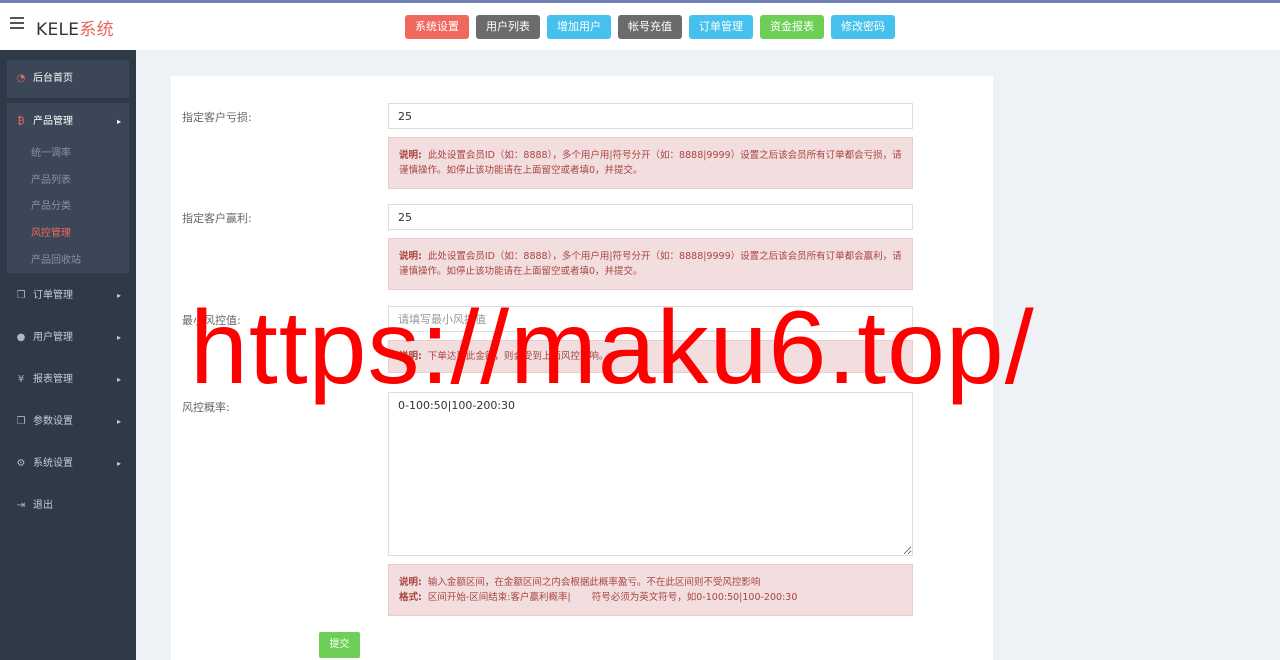 This screenshot has height=660, width=1280. What do you see at coordinates (68, 154) in the screenshot?
I see `sidebar-subitem-unified-rate: 统一调率` at bounding box center [68, 154].